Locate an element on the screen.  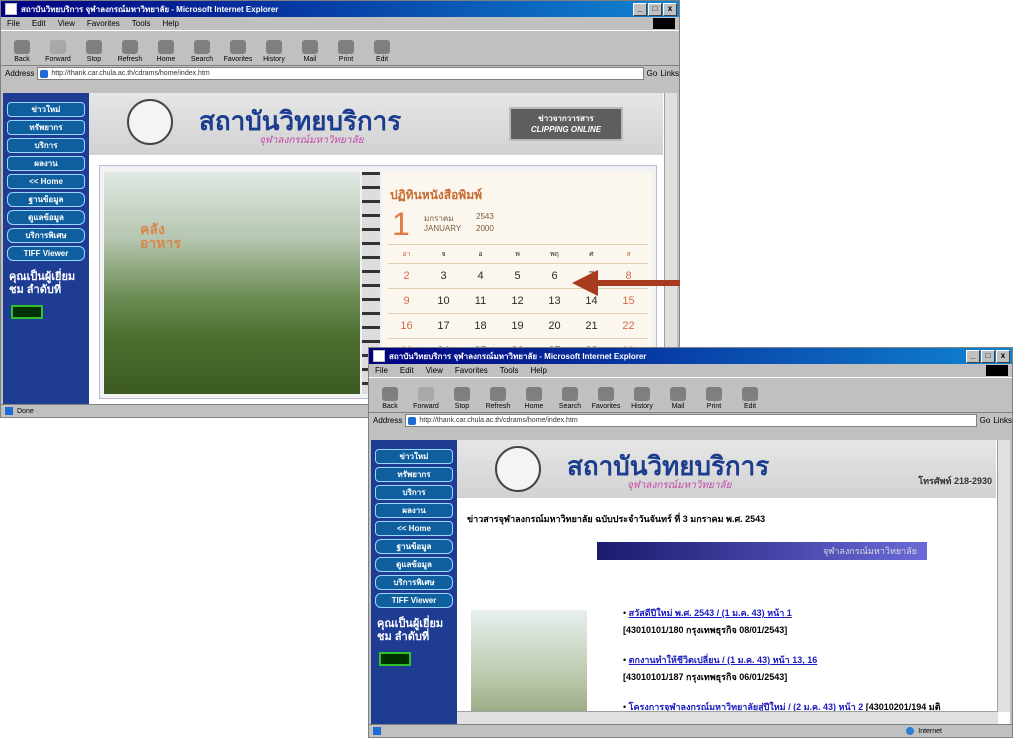
calendar-day: 6 is located at coordinates (554, 276).